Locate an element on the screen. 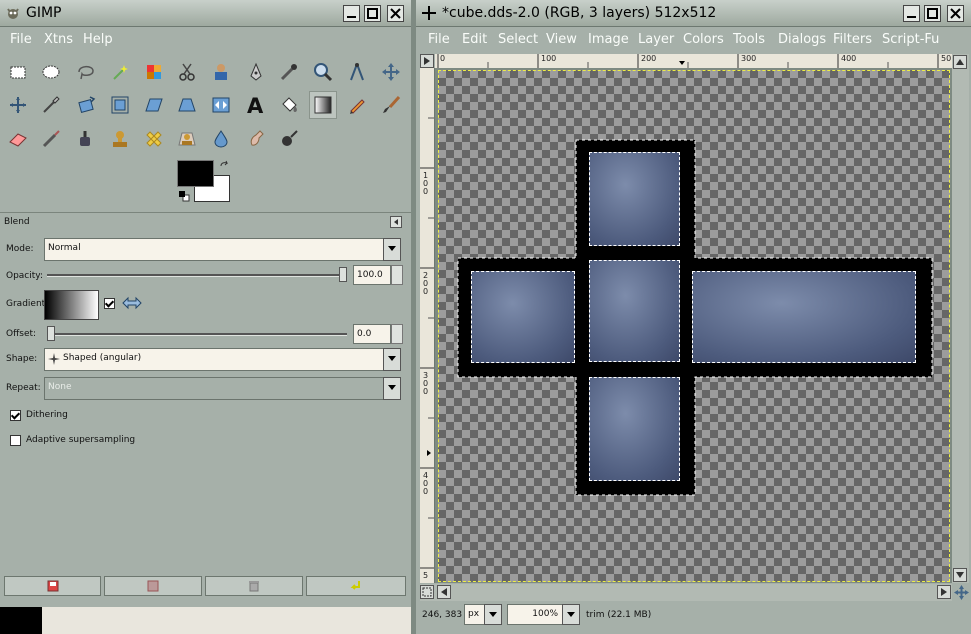 Image resolution: width=971 pixels, height=634 pixels. perspective-tool is located at coordinates (187, 105).